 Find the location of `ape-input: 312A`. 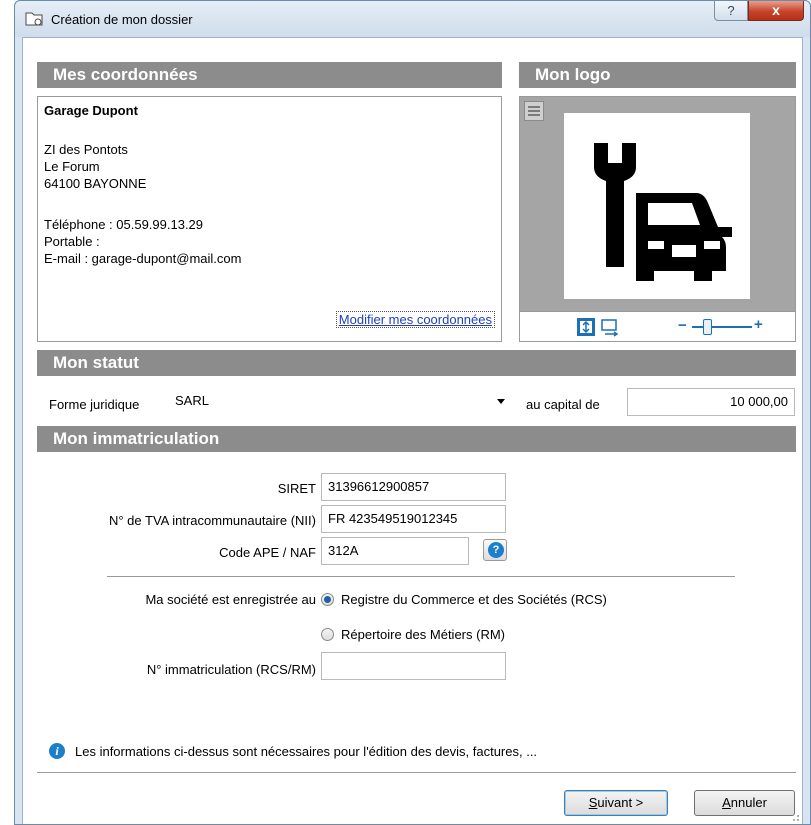

ape-input: 312A is located at coordinates (395, 551).